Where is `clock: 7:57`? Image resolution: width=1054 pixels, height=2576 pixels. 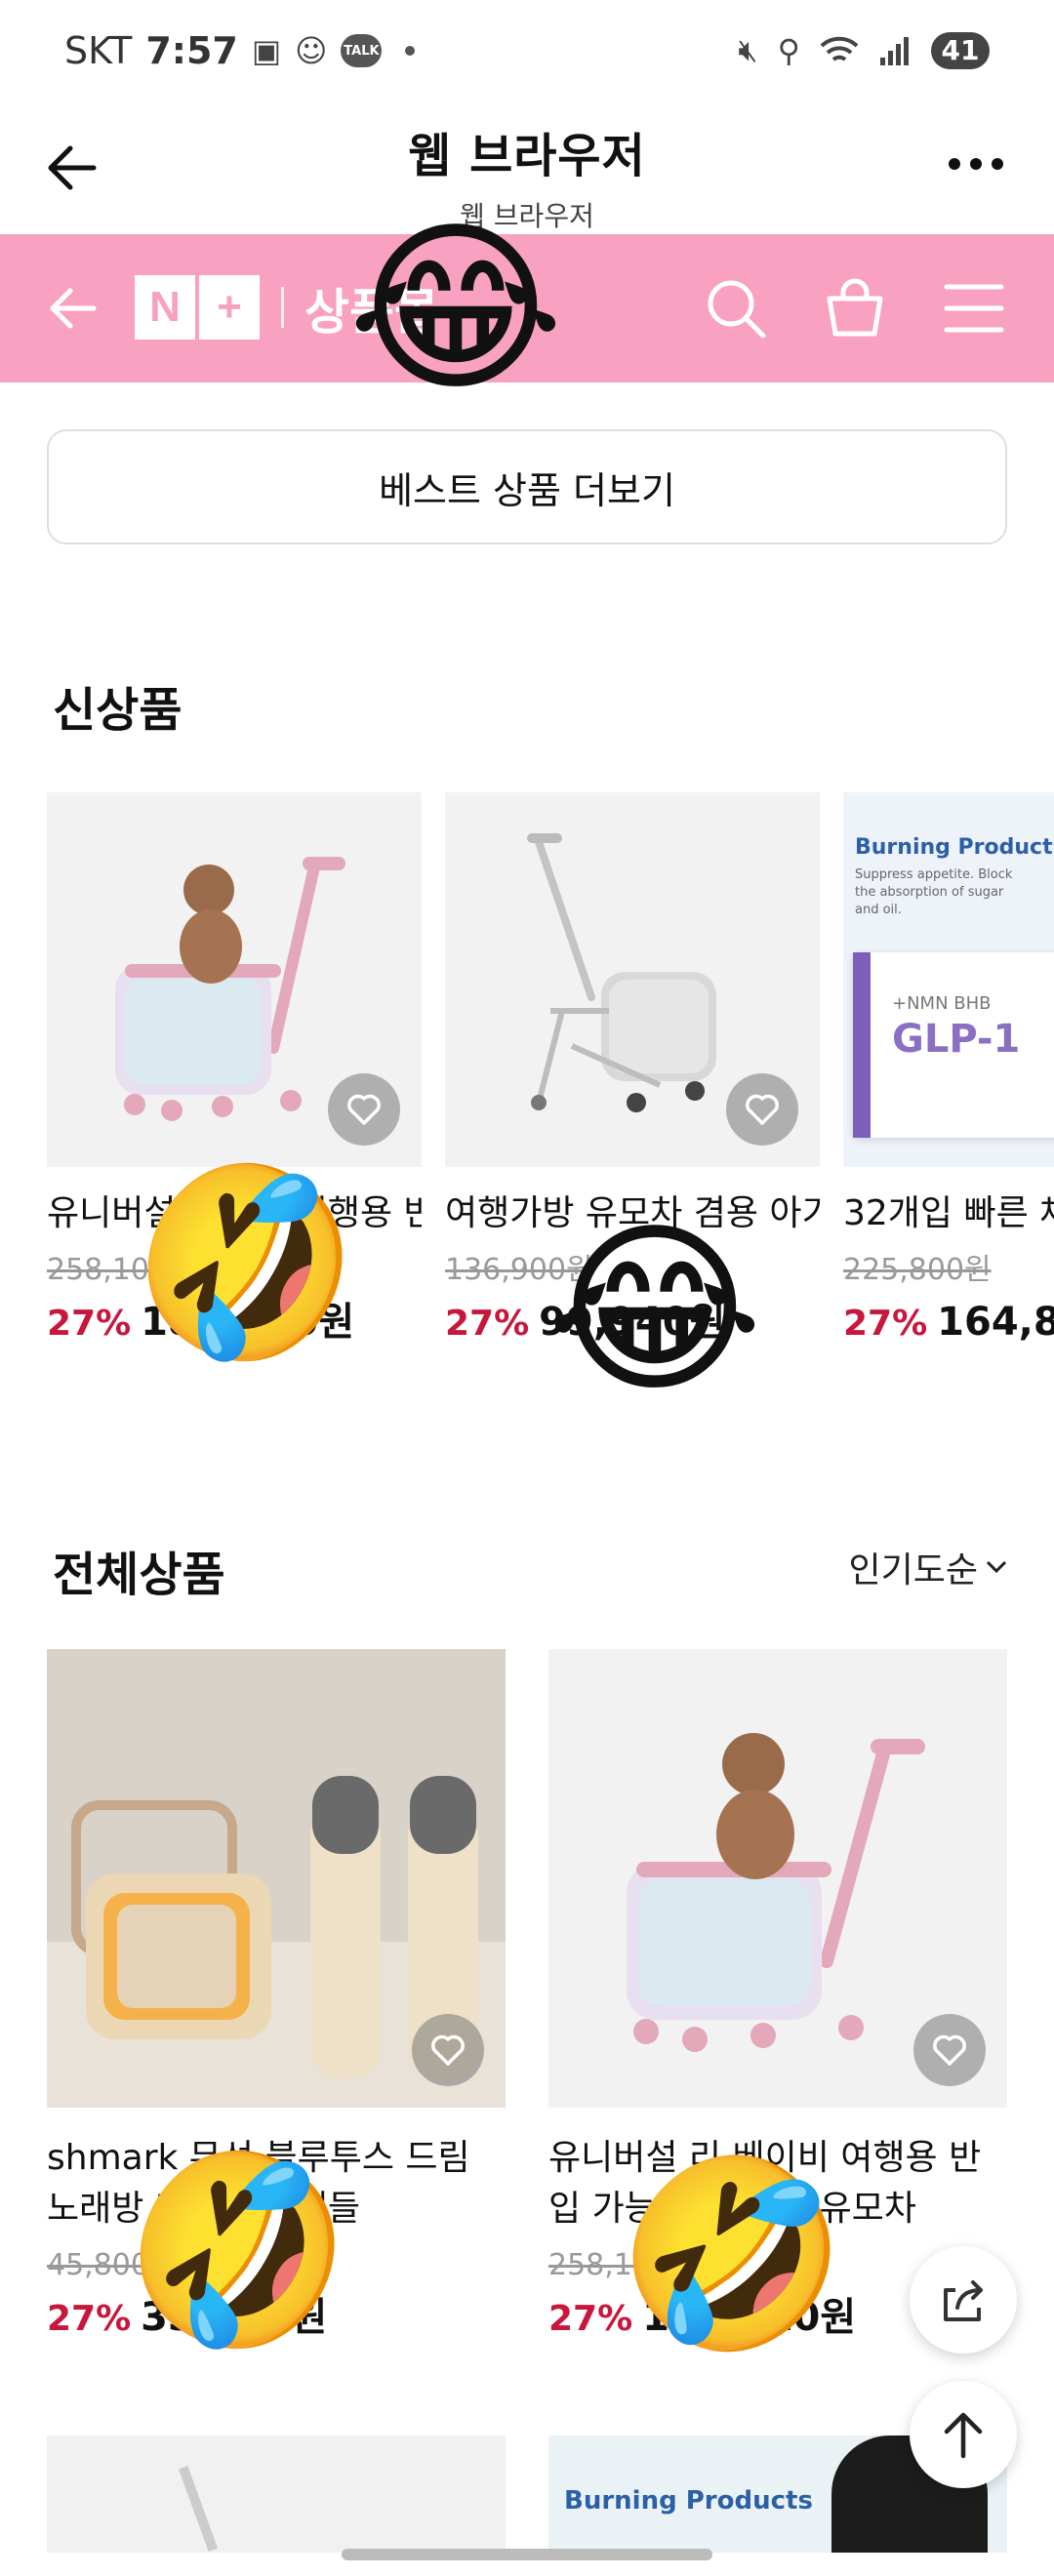 clock: 7:57 is located at coordinates (191, 50).